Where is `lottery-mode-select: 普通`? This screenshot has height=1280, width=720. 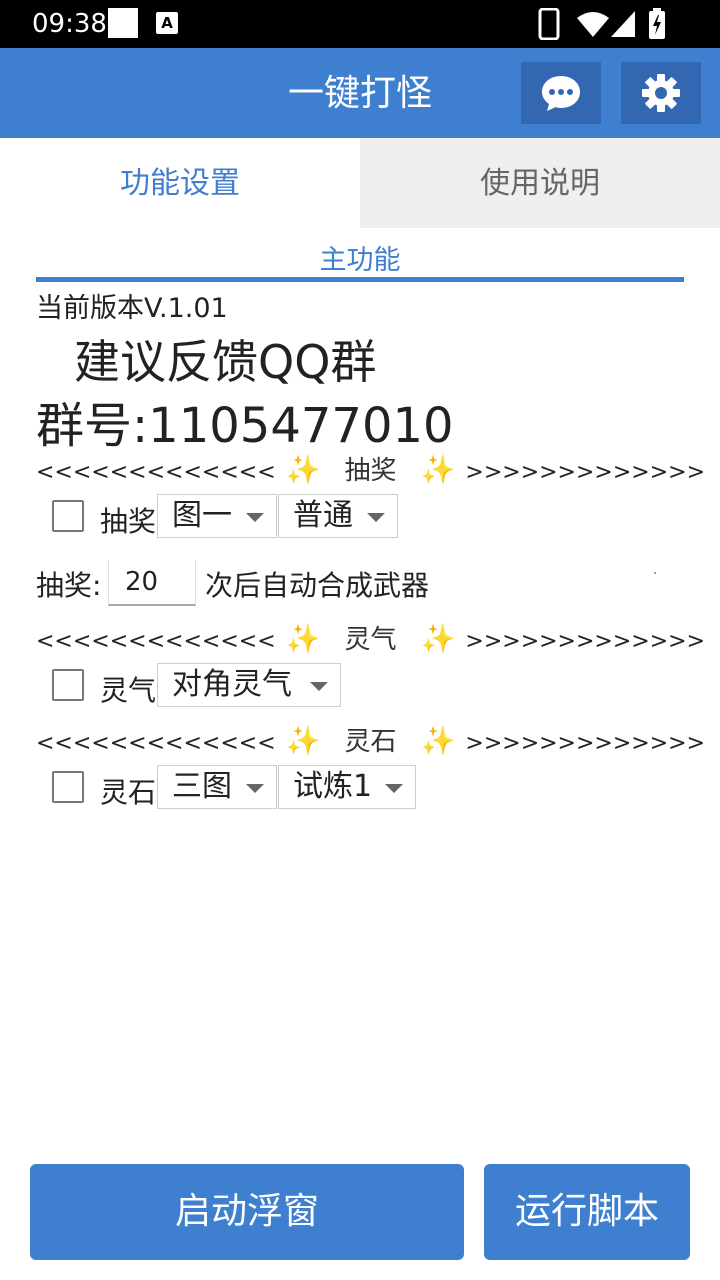
lottery-mode-select: 普通 is located at coordinates (338, 516).